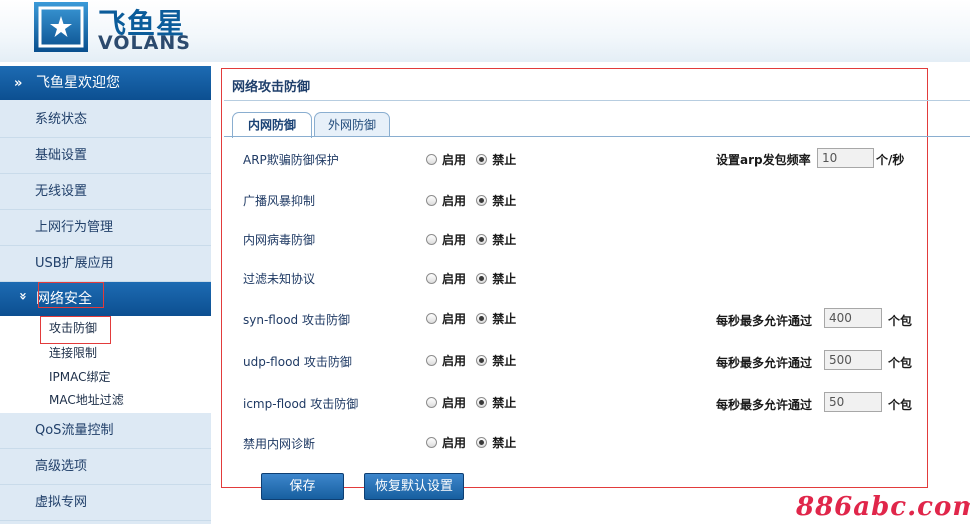 This screenshot has width=970, height=524. Describe the element at coordinates (431, 159) in the screenshot. I see `radio-arp-enable` at that location.